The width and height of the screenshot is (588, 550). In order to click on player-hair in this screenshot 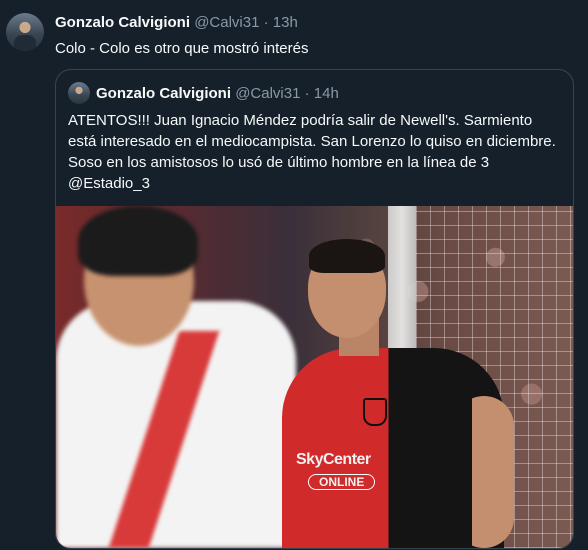, I will do `click(347, 256)`.